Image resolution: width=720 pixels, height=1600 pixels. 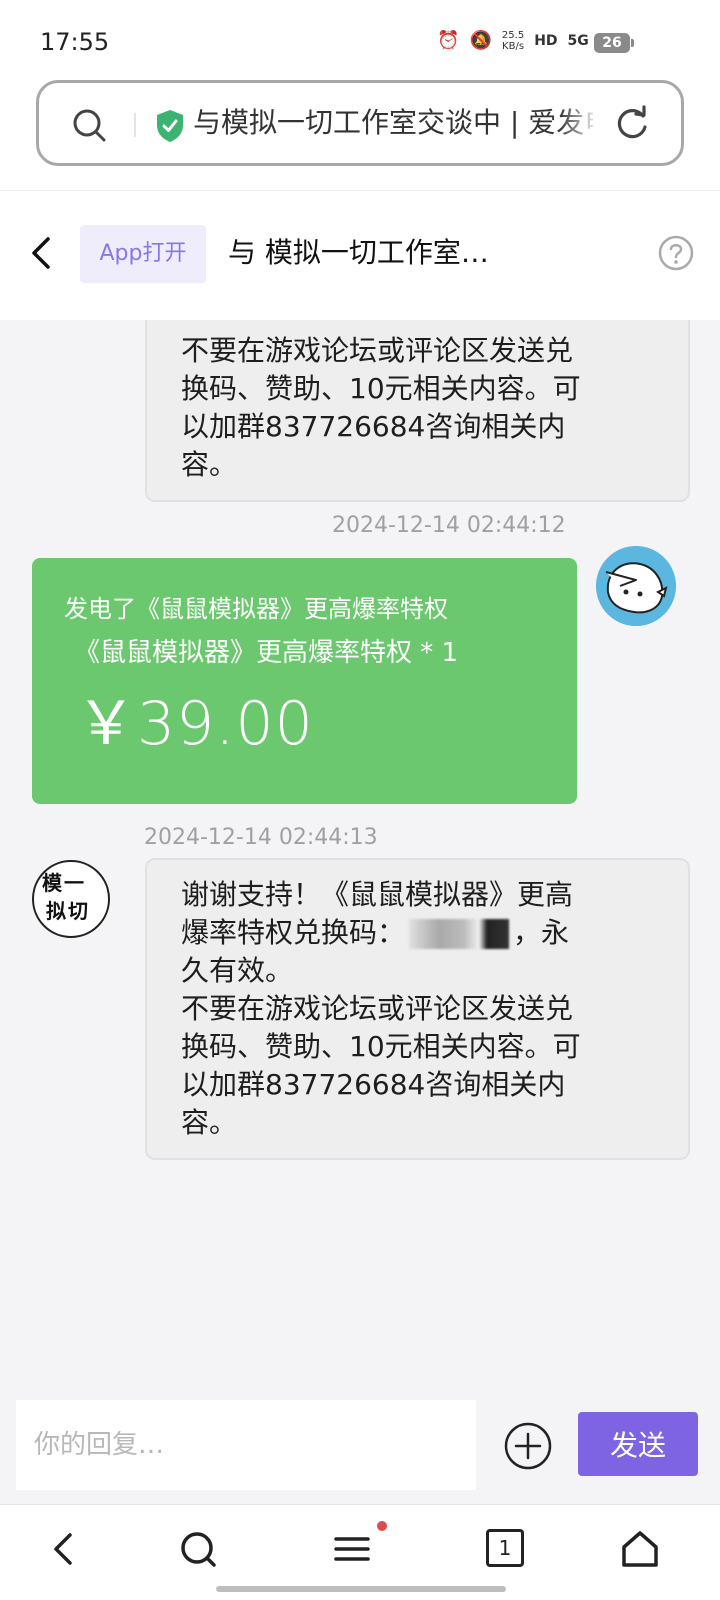 I want to click on address-divider, so click(x=135, y=125).